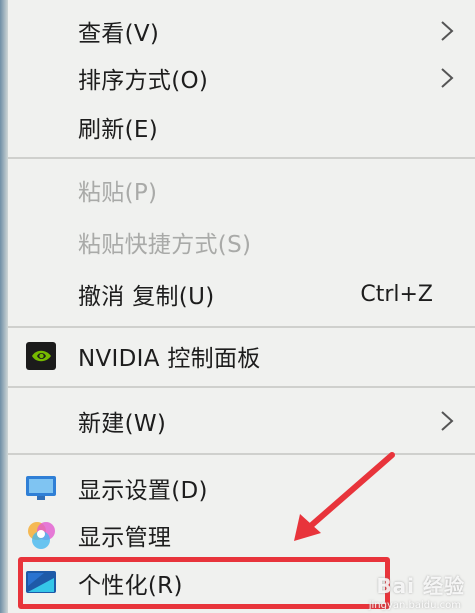 The width and height of the screenshot is (475, 613). I want to click on watermark-url: jingyan.baidu.com, so click(414, 605).